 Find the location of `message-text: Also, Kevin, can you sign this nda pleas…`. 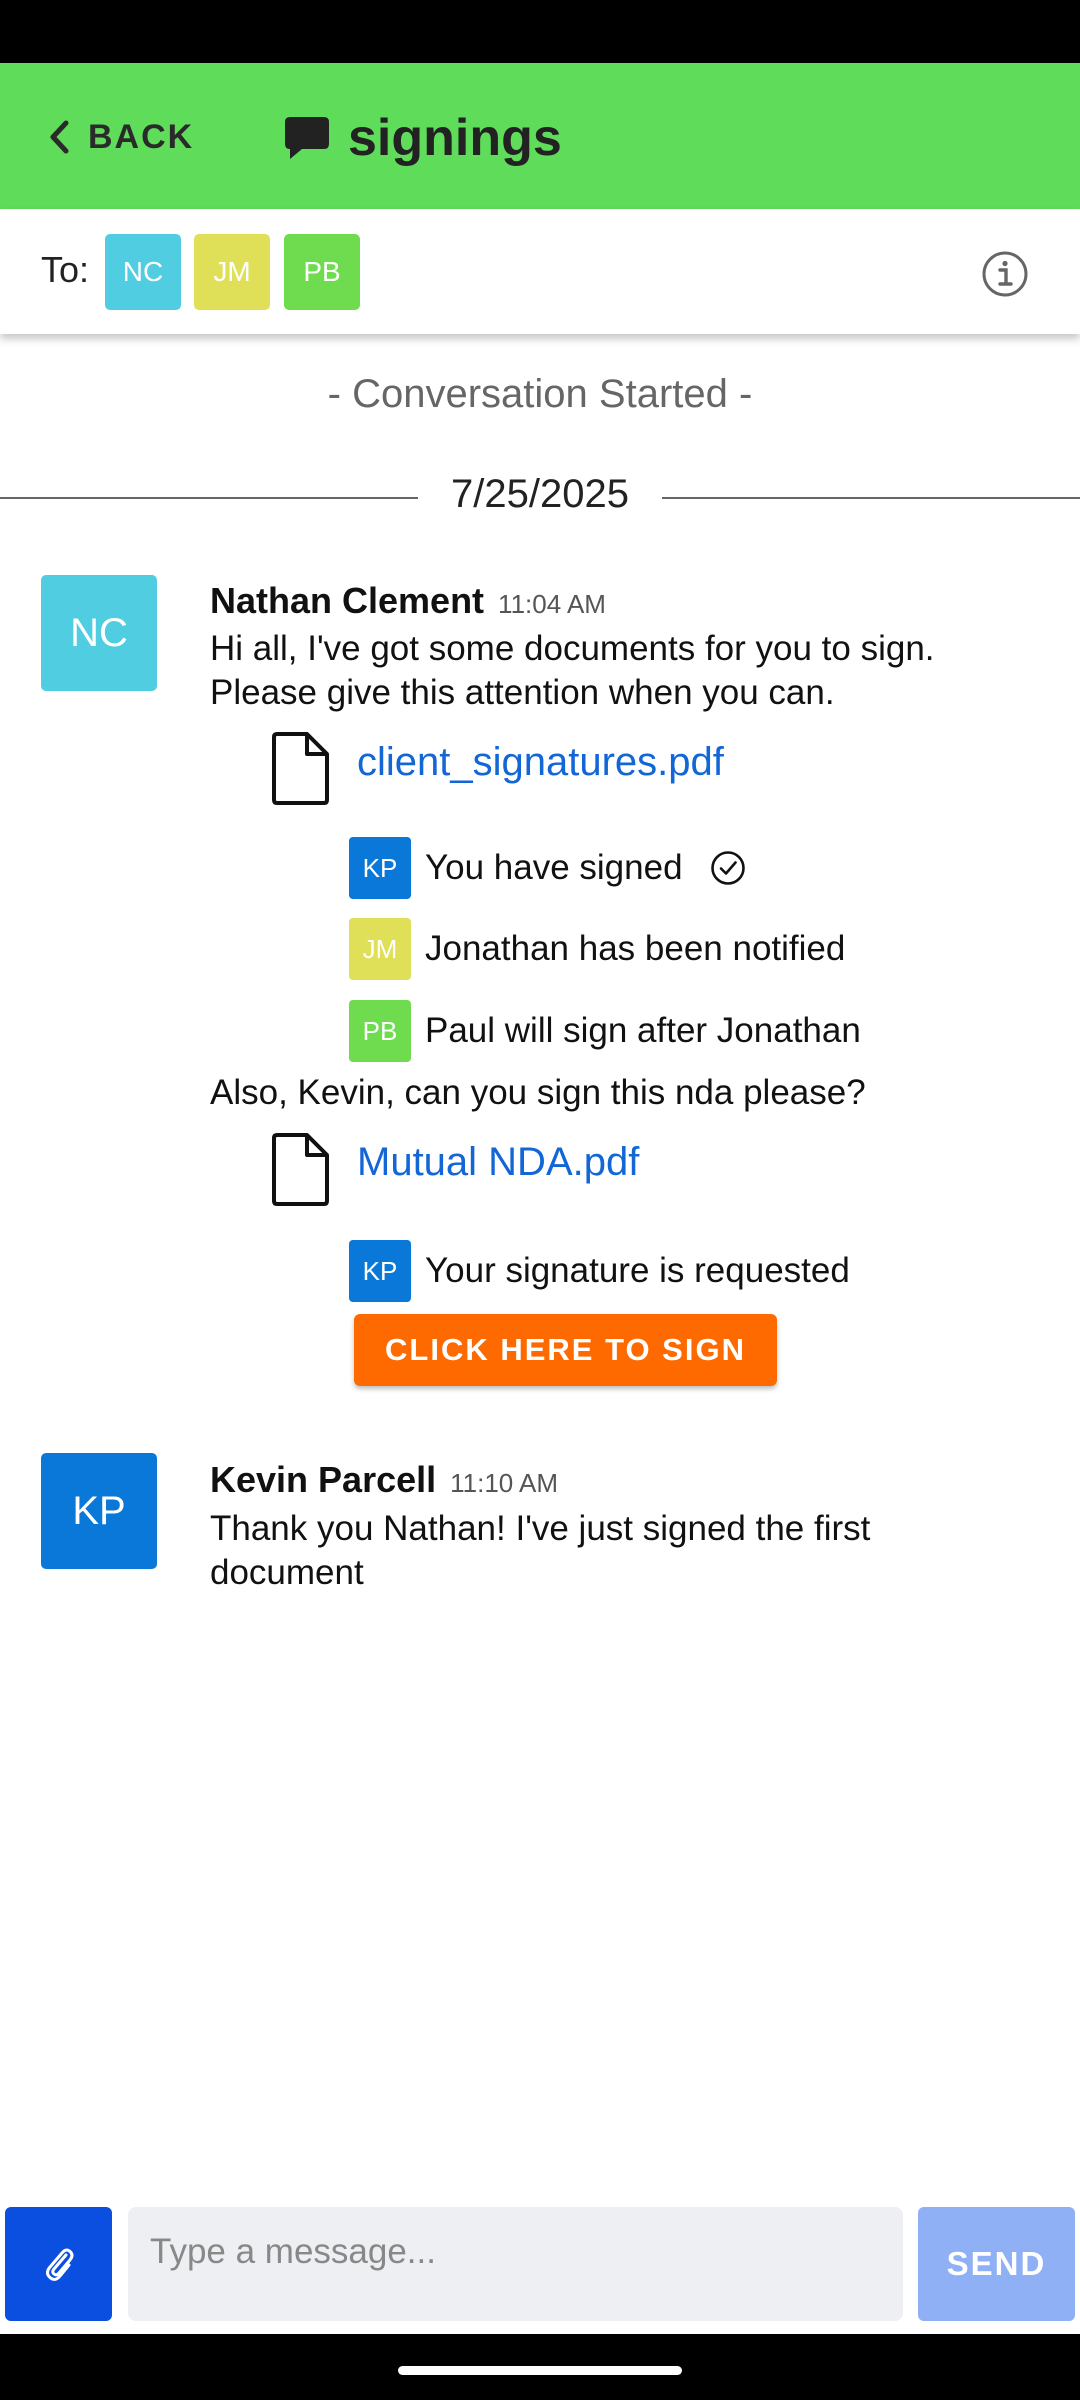

message-text: Also, Kevin, can you sign this nda pleas… is located at coordinates (538, 1092).